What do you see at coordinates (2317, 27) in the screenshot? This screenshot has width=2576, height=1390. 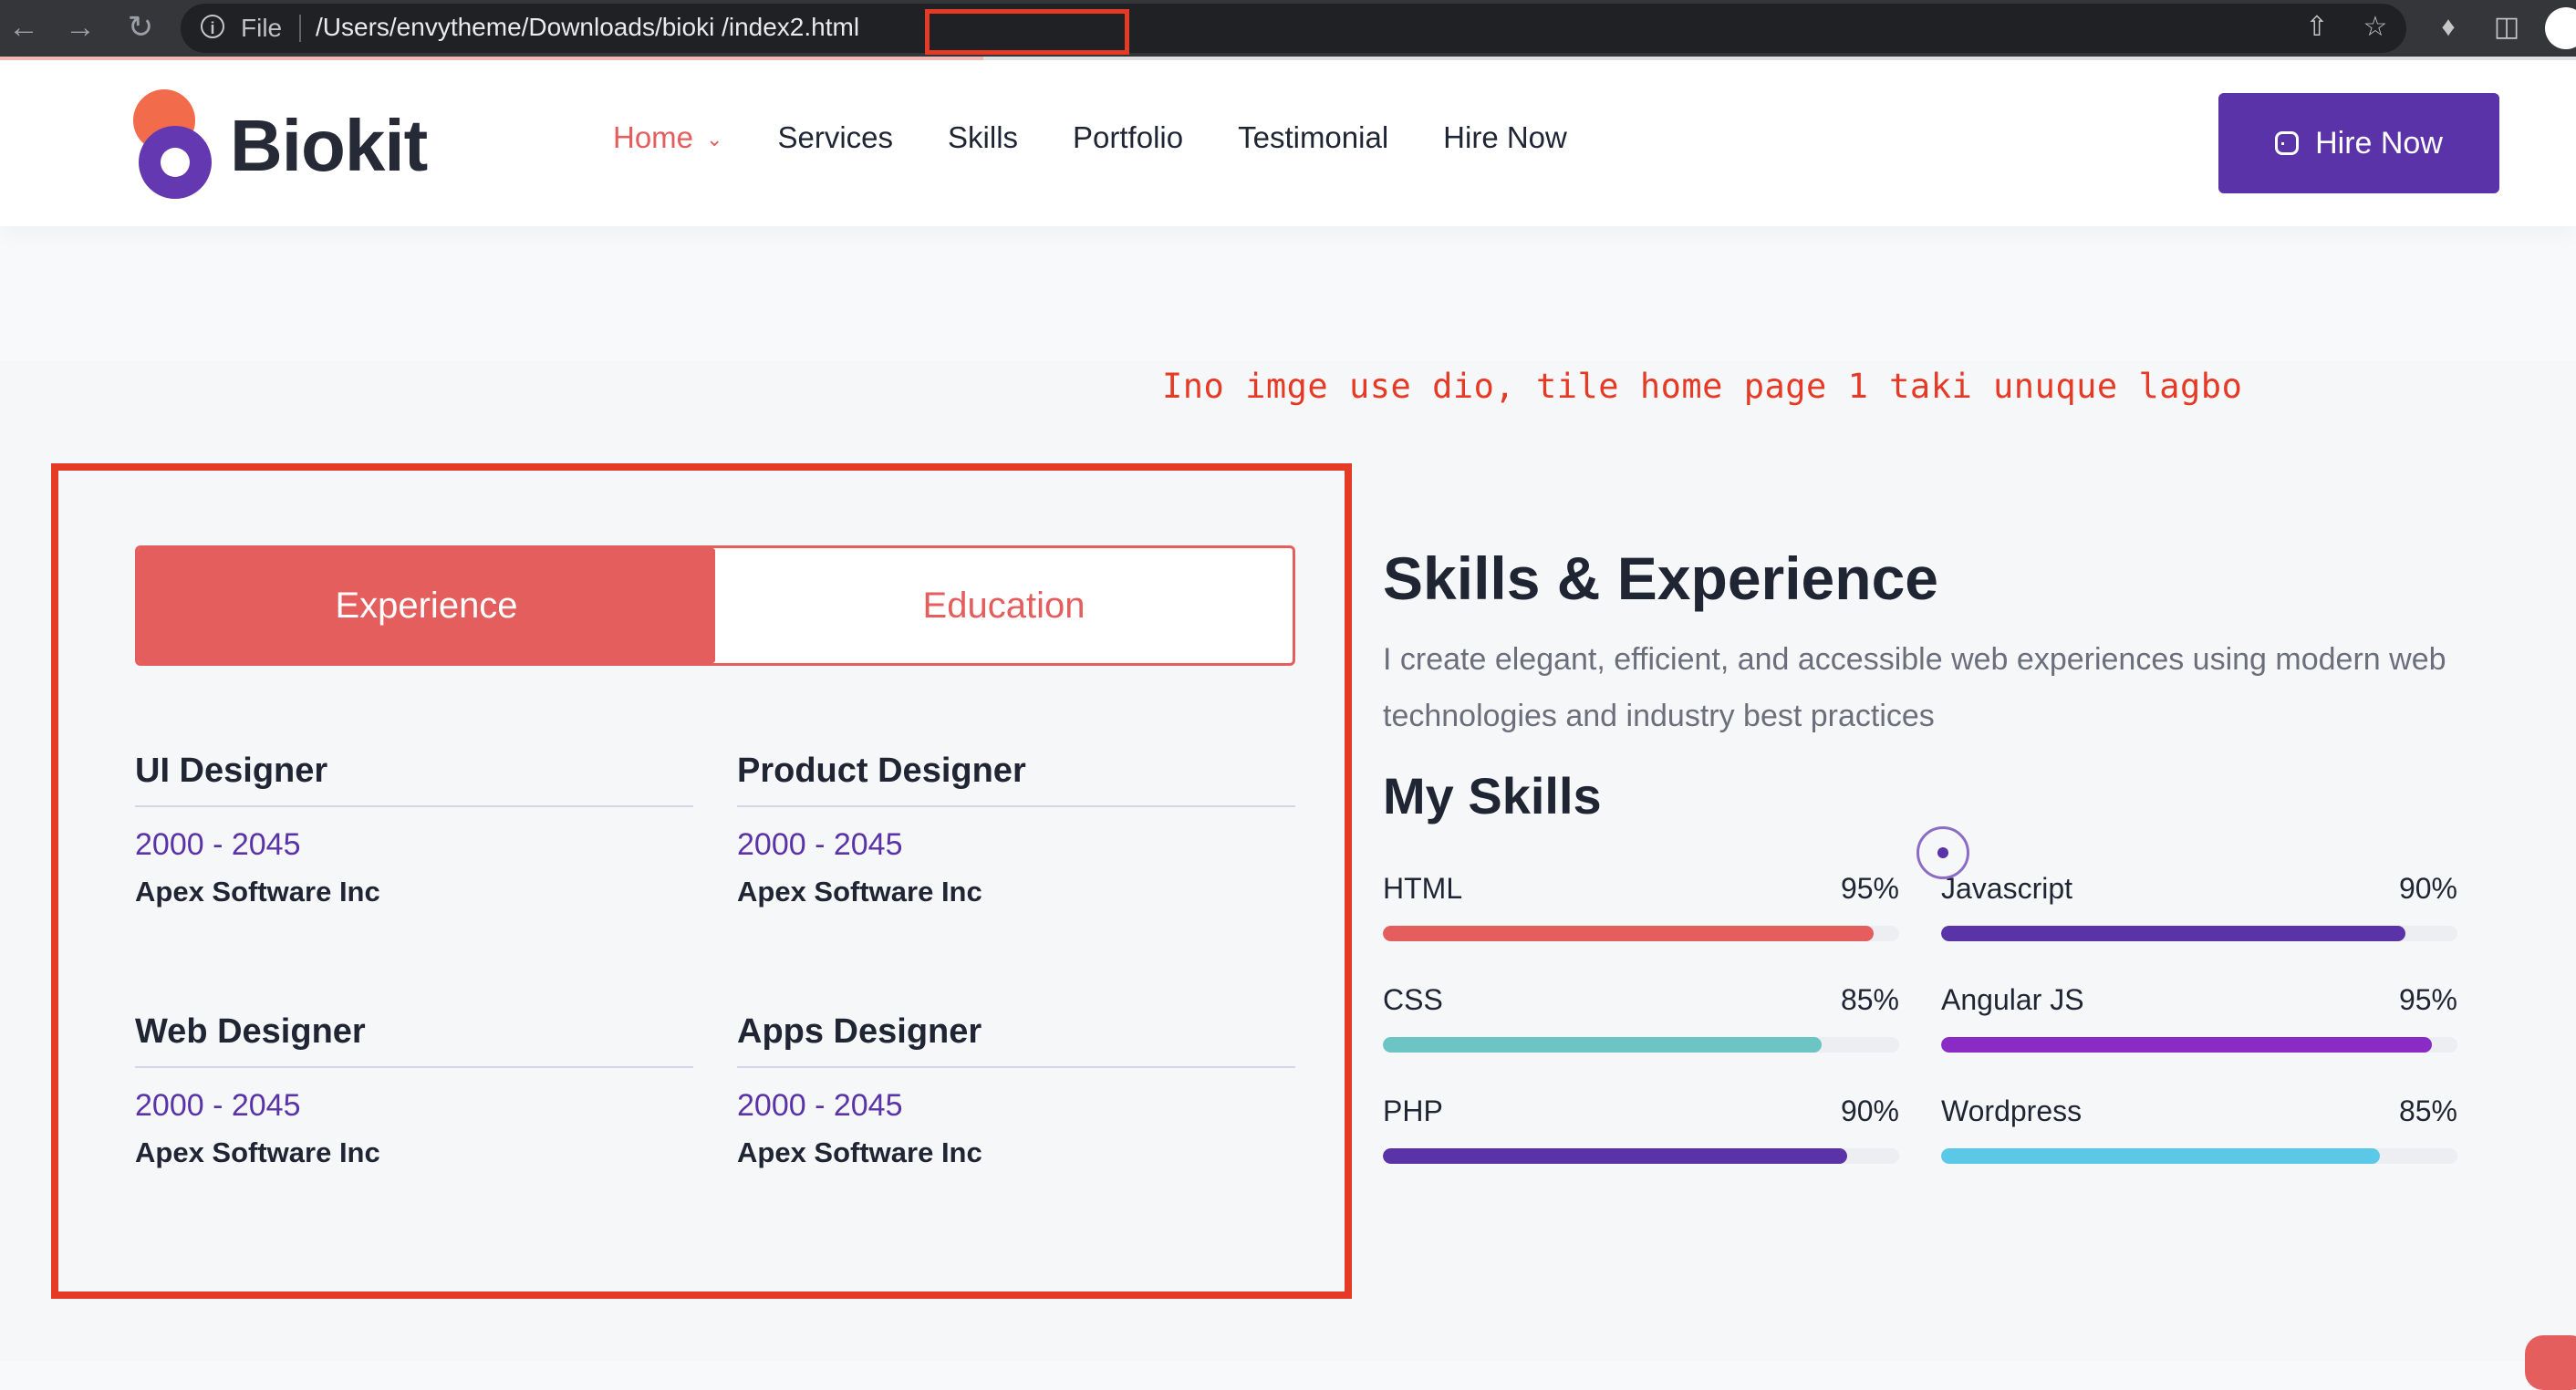 I see `share-icon: ⇧` at bounding box center [2317, 27].